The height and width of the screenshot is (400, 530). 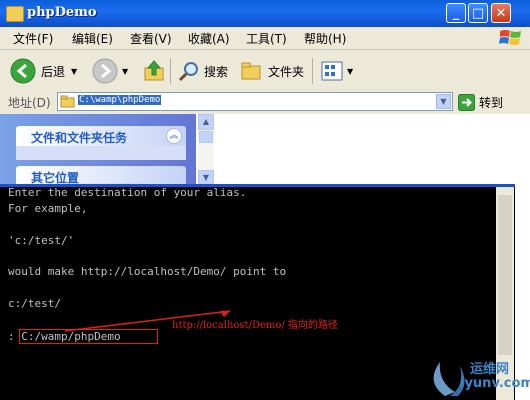 I want to click on forward-button: ▼, so click(x=110, y=71).